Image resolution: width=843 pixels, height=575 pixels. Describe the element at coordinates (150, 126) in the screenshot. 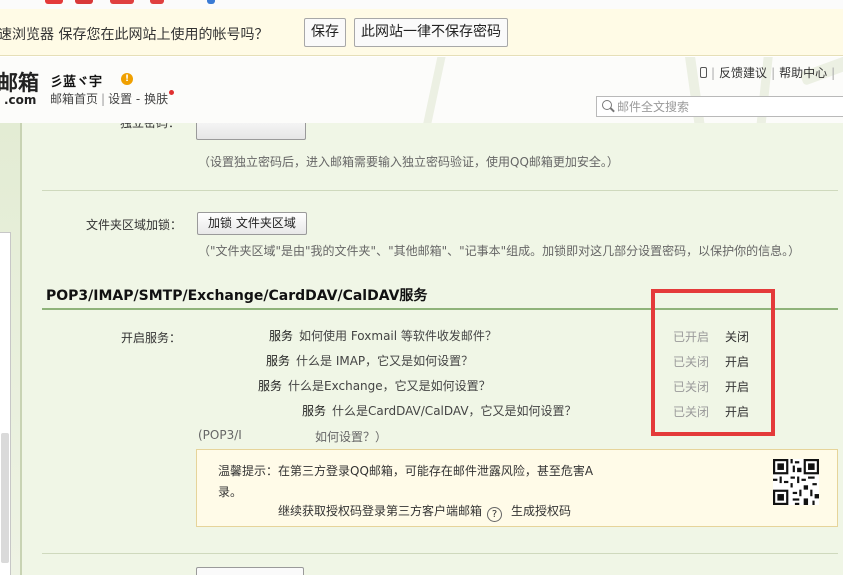

I see `independent-password-label-cut: 独立密码：` at that location.